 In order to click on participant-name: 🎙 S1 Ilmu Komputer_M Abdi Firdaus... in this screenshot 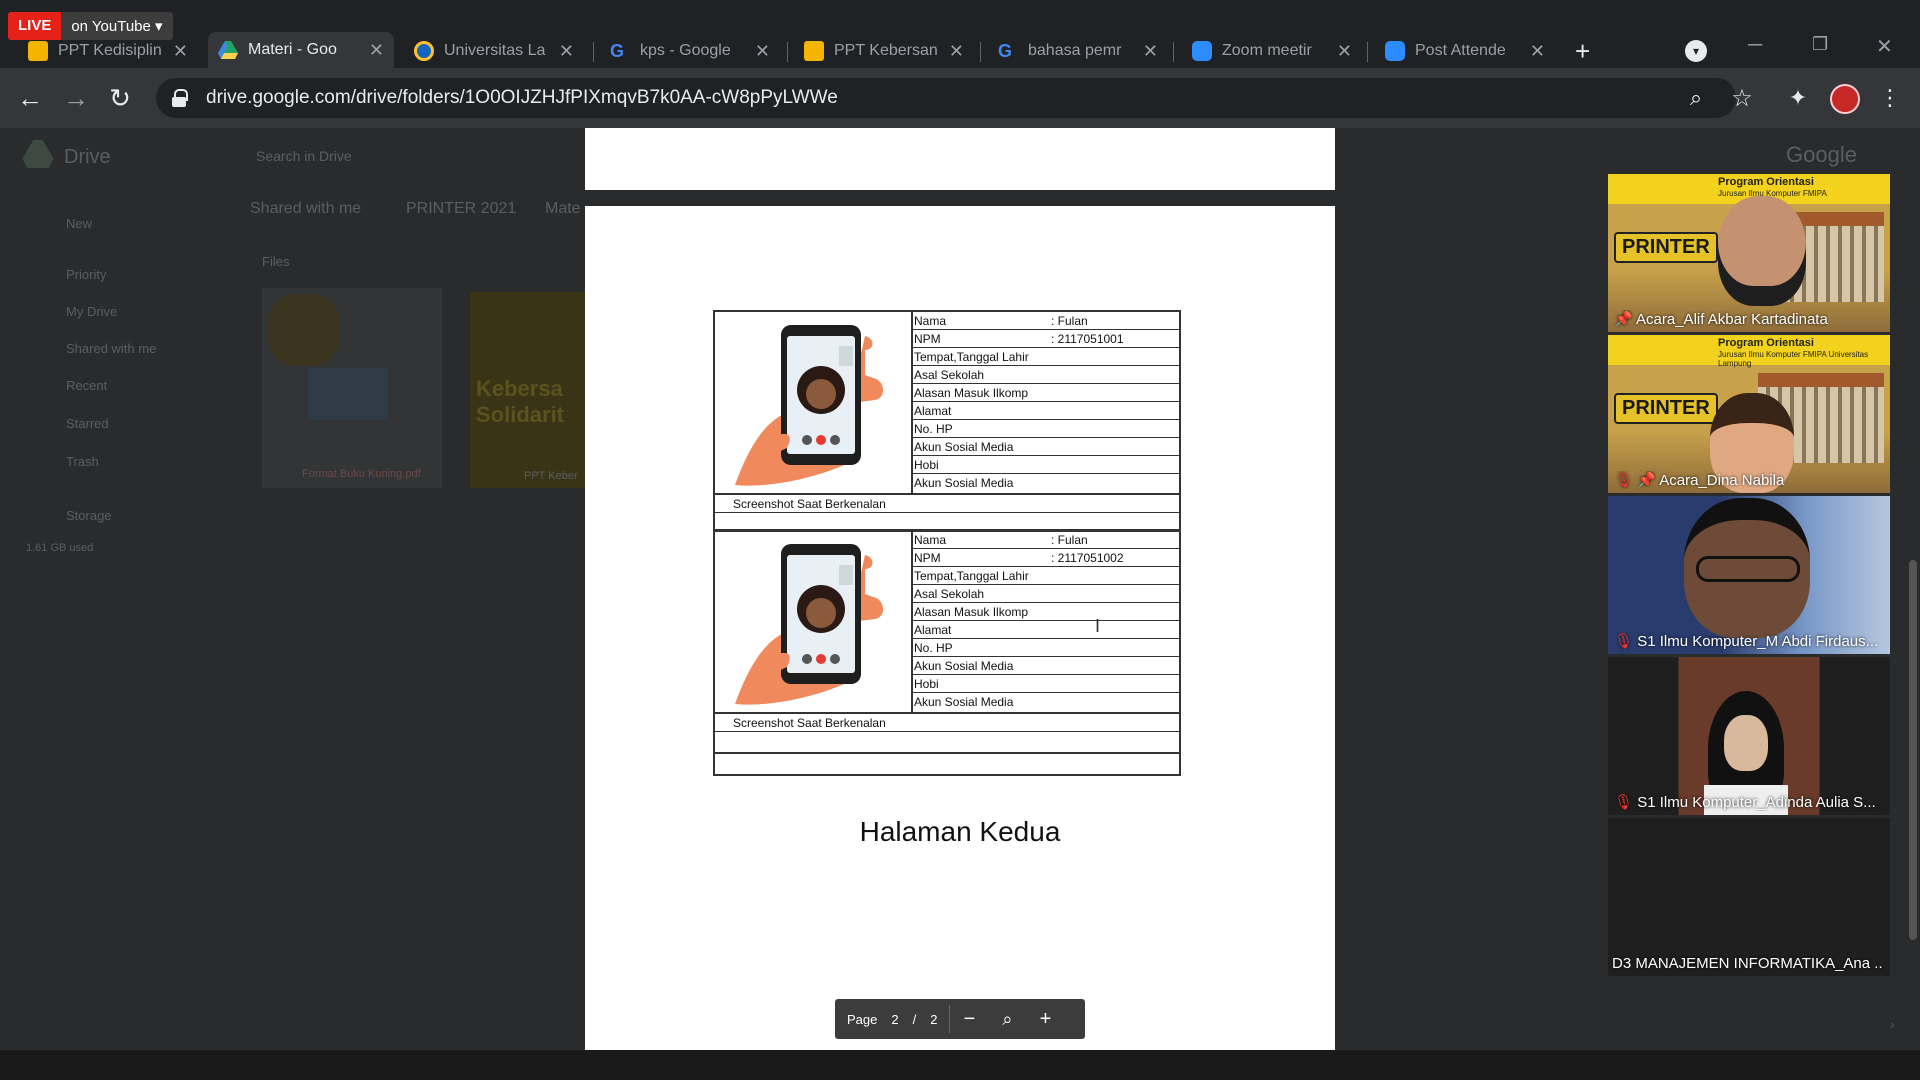, I will do `click(1746, 641)`.